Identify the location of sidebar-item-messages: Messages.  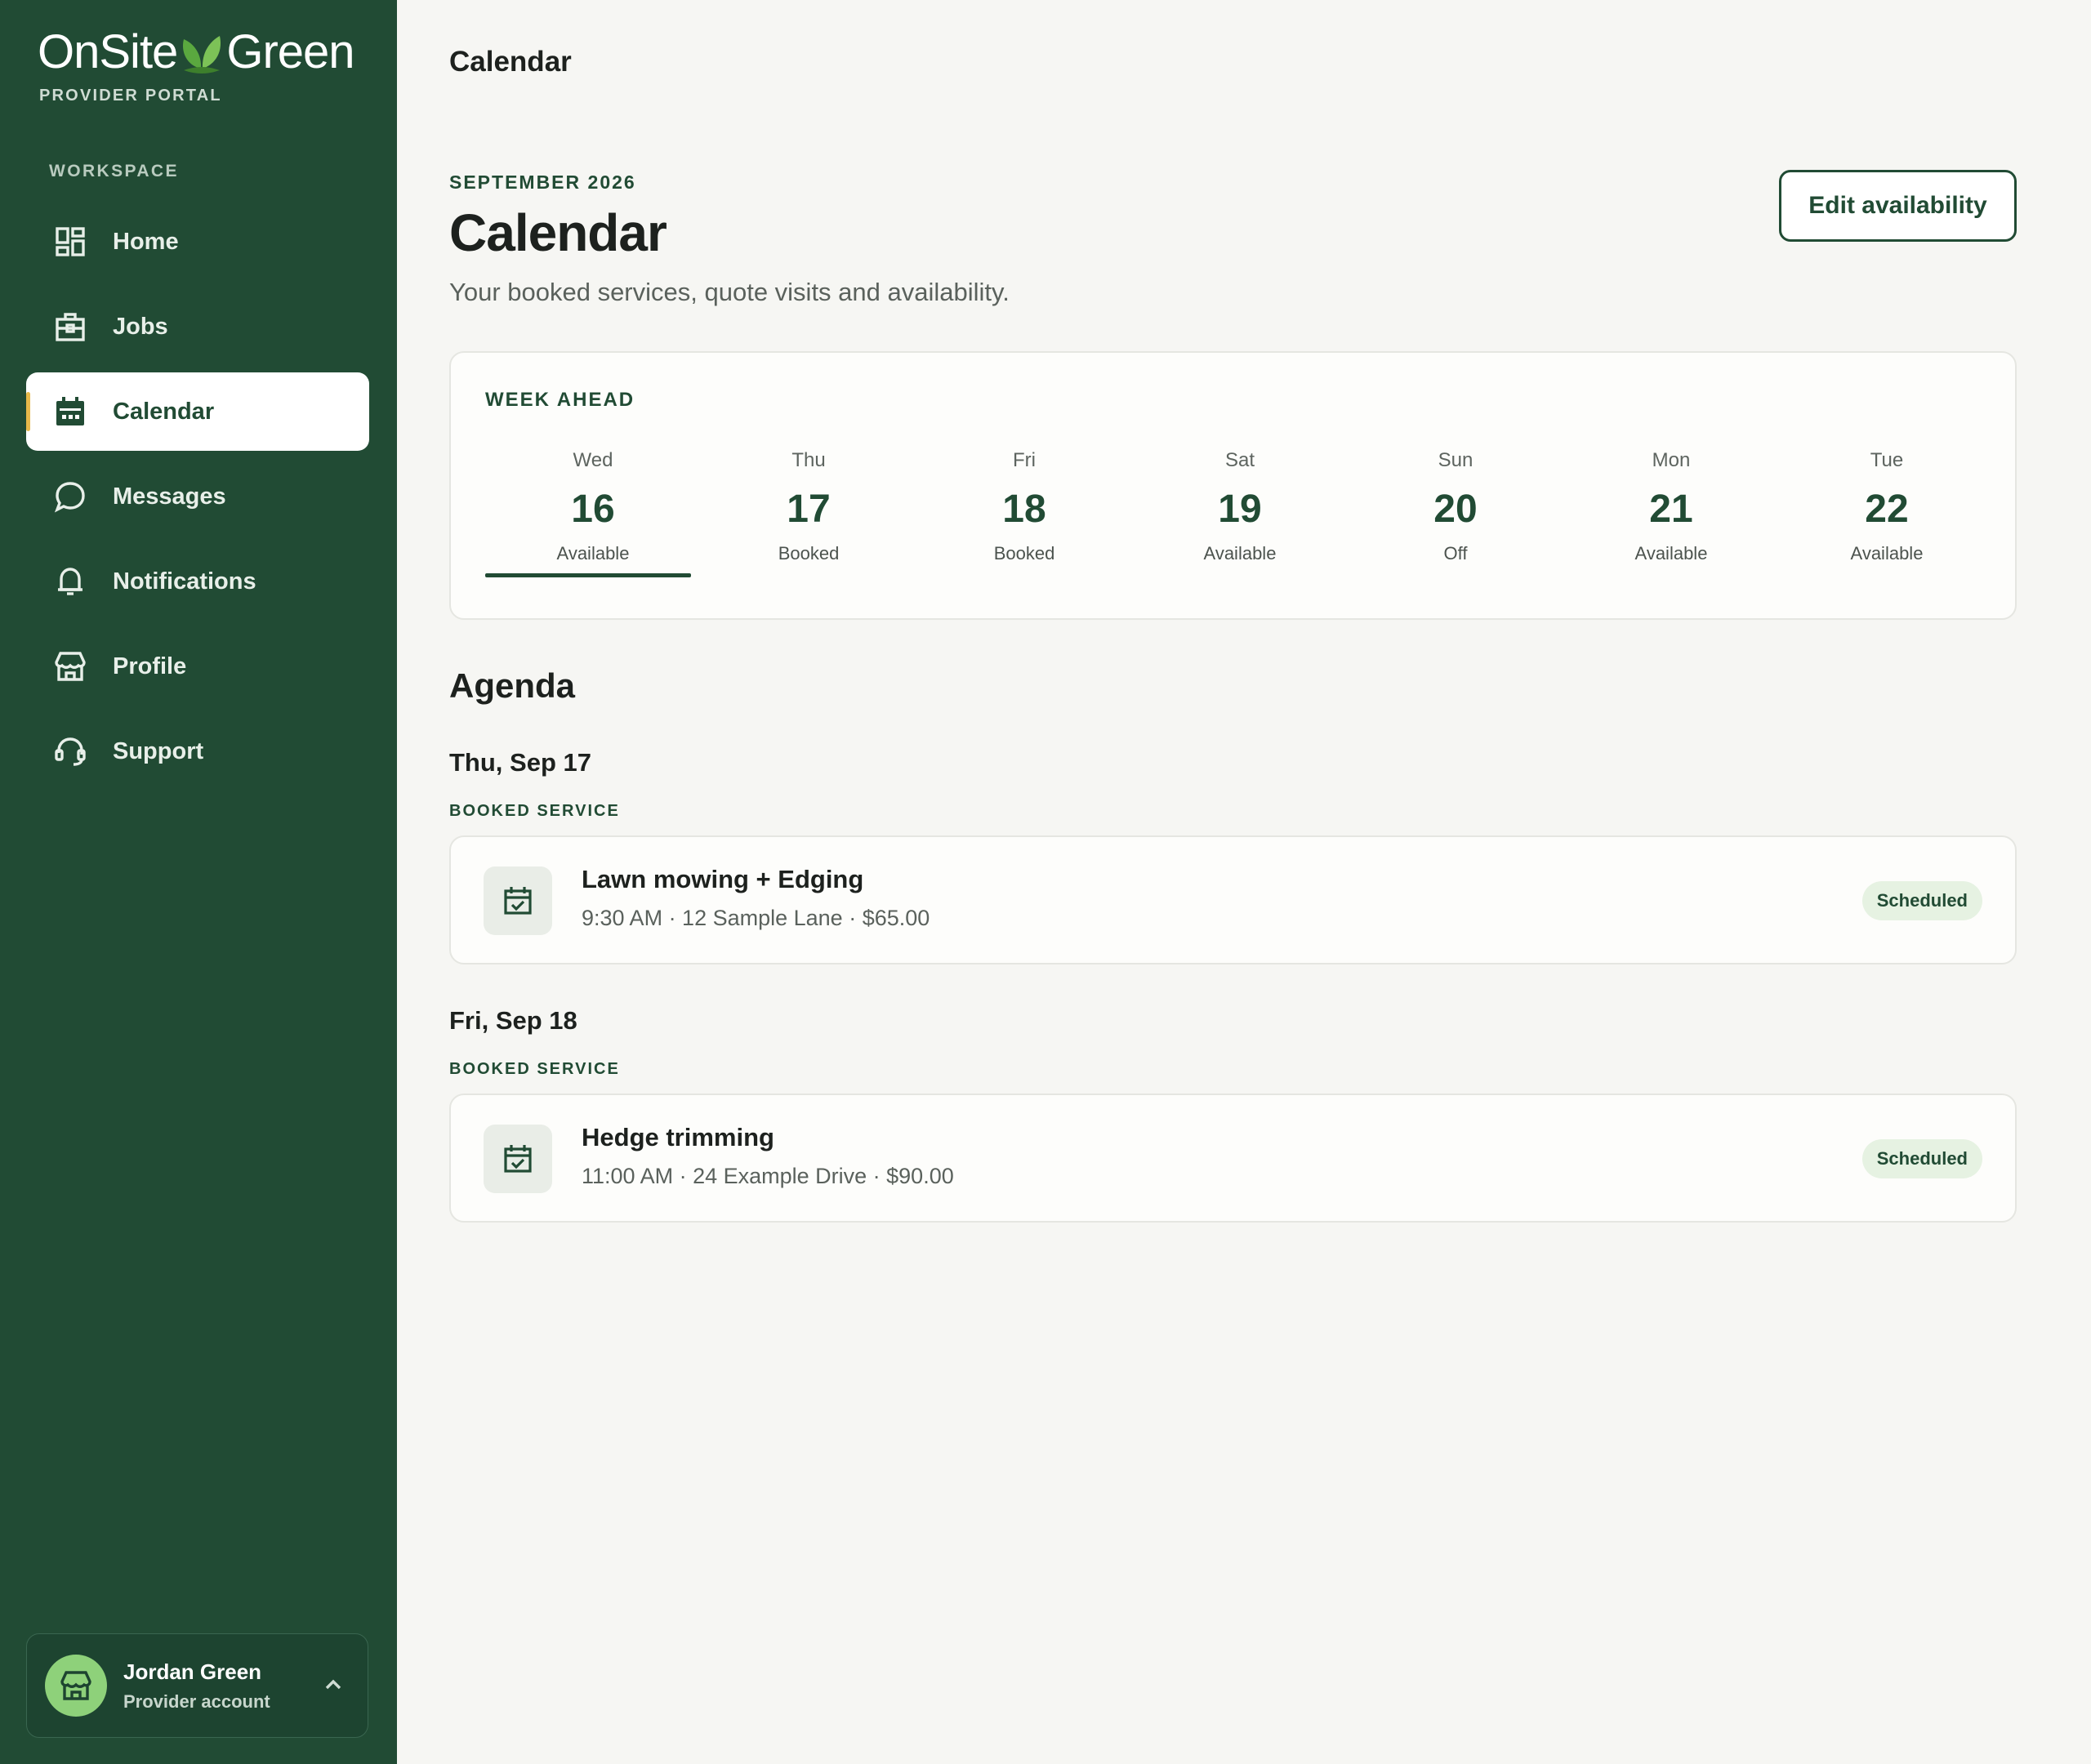
(197, 496).